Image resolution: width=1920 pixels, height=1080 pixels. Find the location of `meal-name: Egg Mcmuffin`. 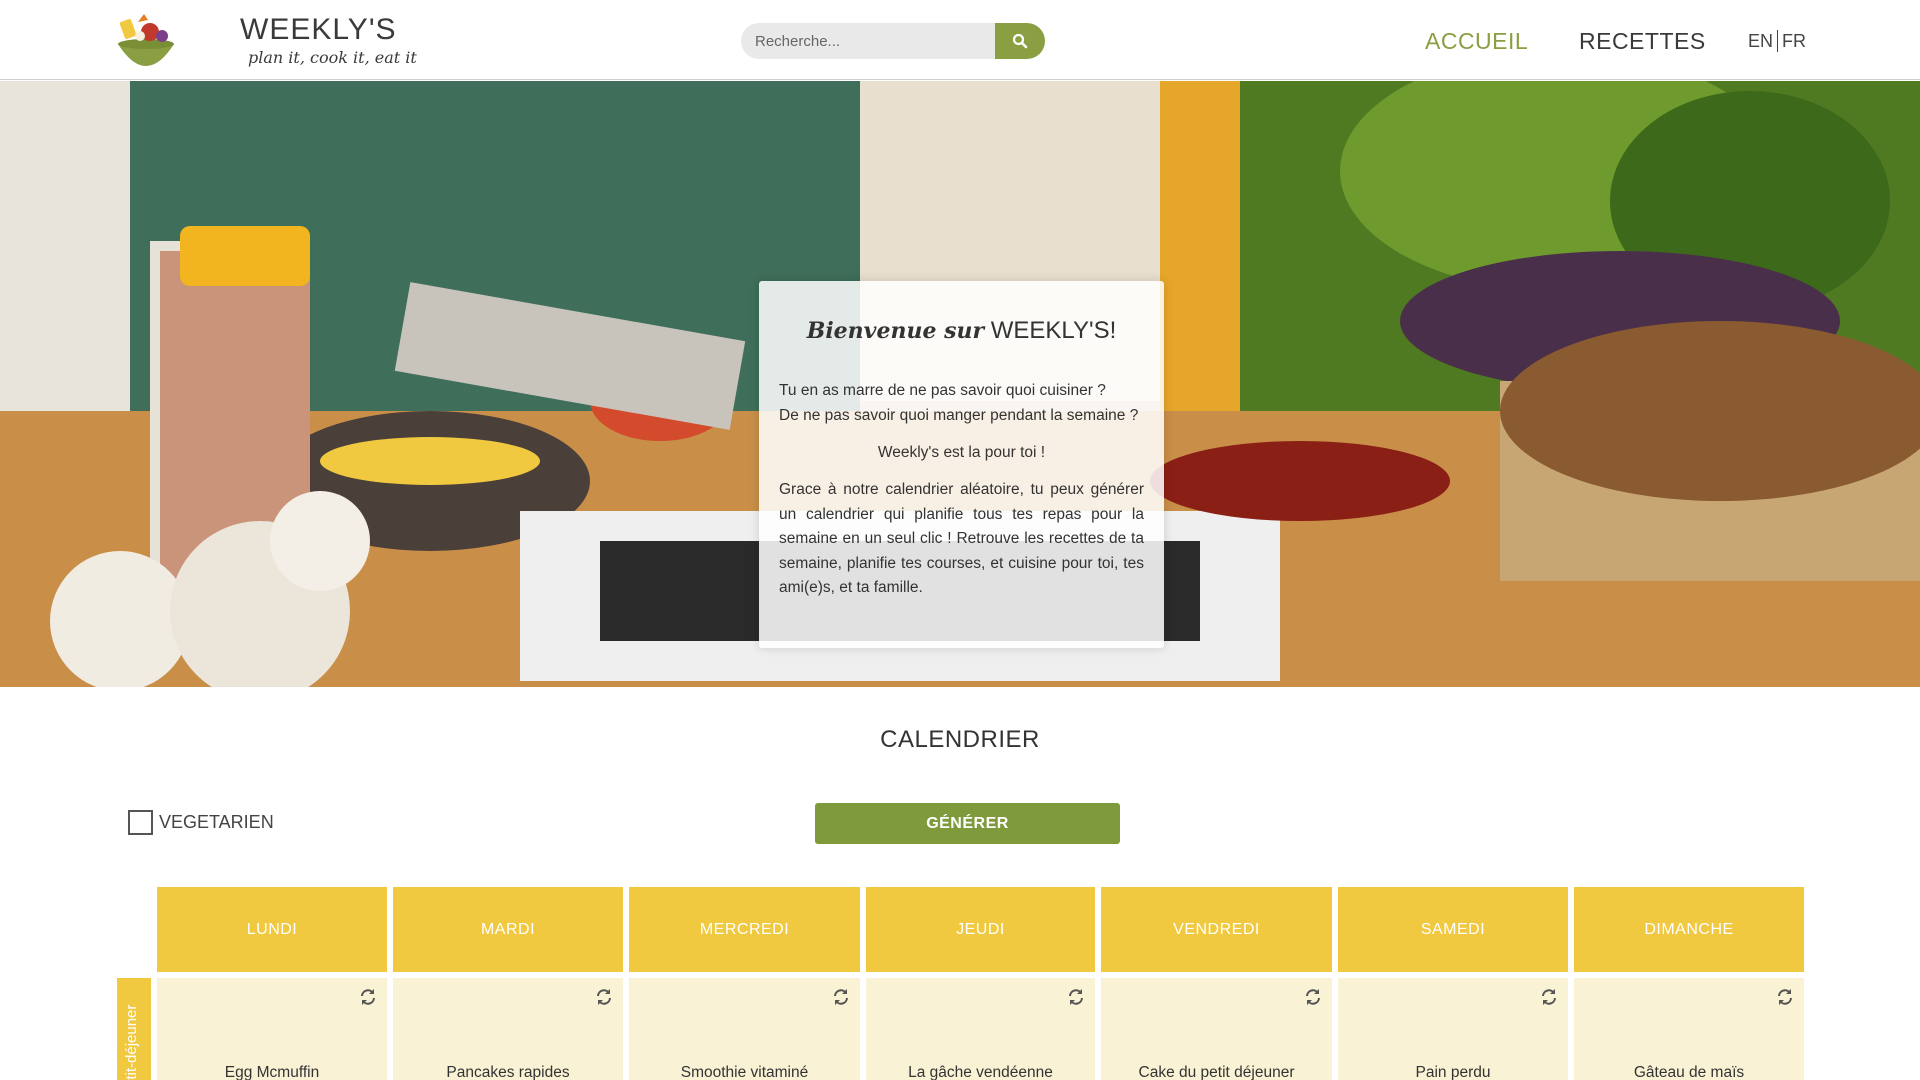

meal-name: Egg Mcmuffin is located at coordinates (272, 1072).